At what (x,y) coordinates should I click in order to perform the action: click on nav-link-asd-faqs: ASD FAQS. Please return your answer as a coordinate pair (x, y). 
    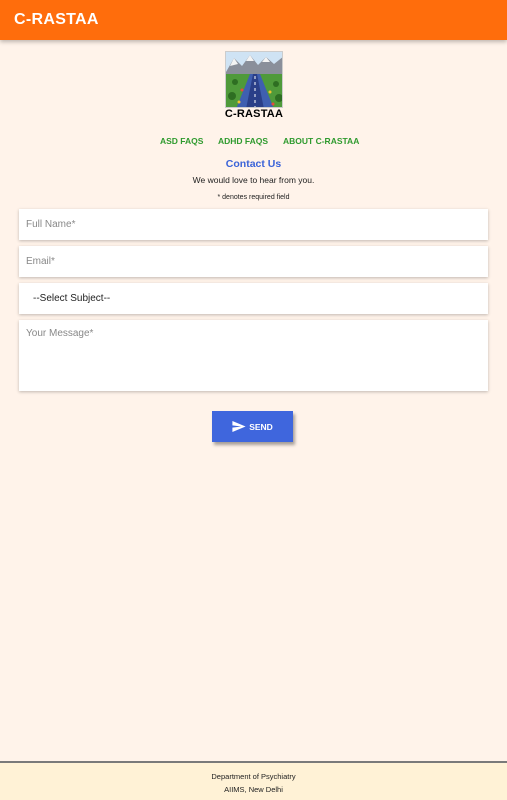
    Looking at the image, I should click on (181, 141).